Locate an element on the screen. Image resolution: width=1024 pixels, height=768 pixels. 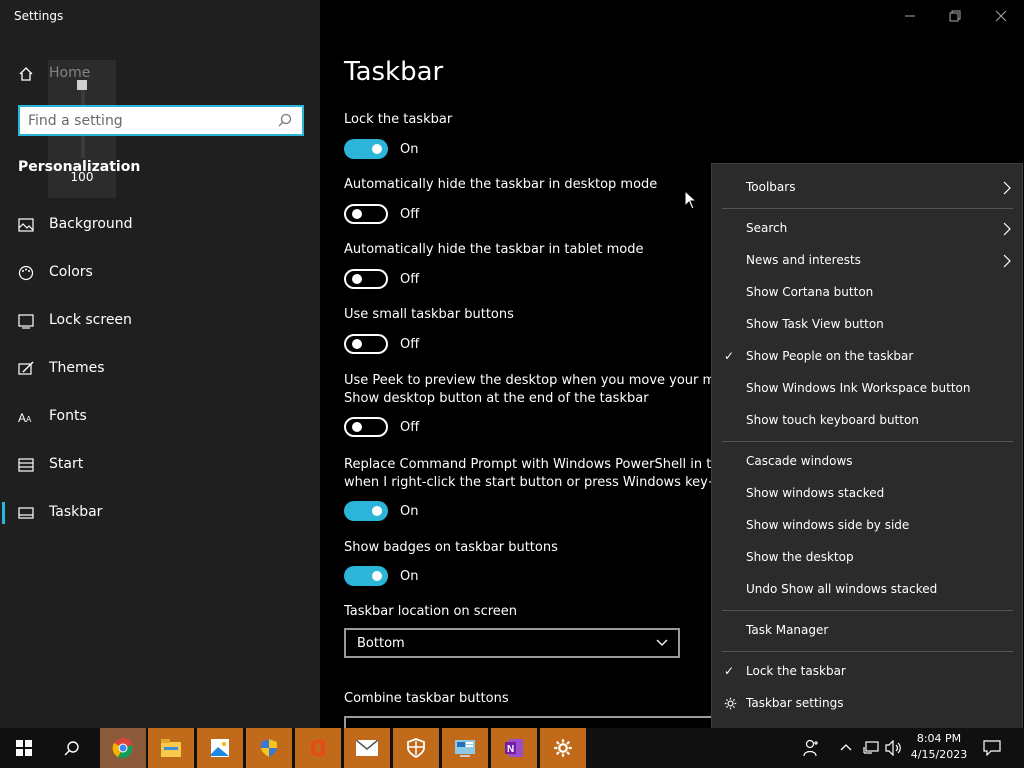
lock-taskbar-toggle is located at coordinates (366, 149).